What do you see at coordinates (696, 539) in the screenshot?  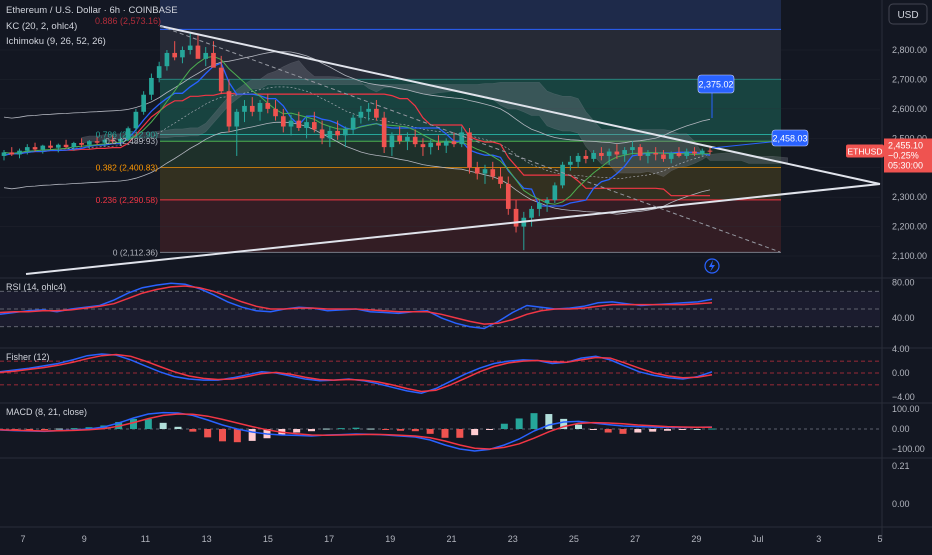 I see `time-tick: 29` at bounding box center [696, 539].